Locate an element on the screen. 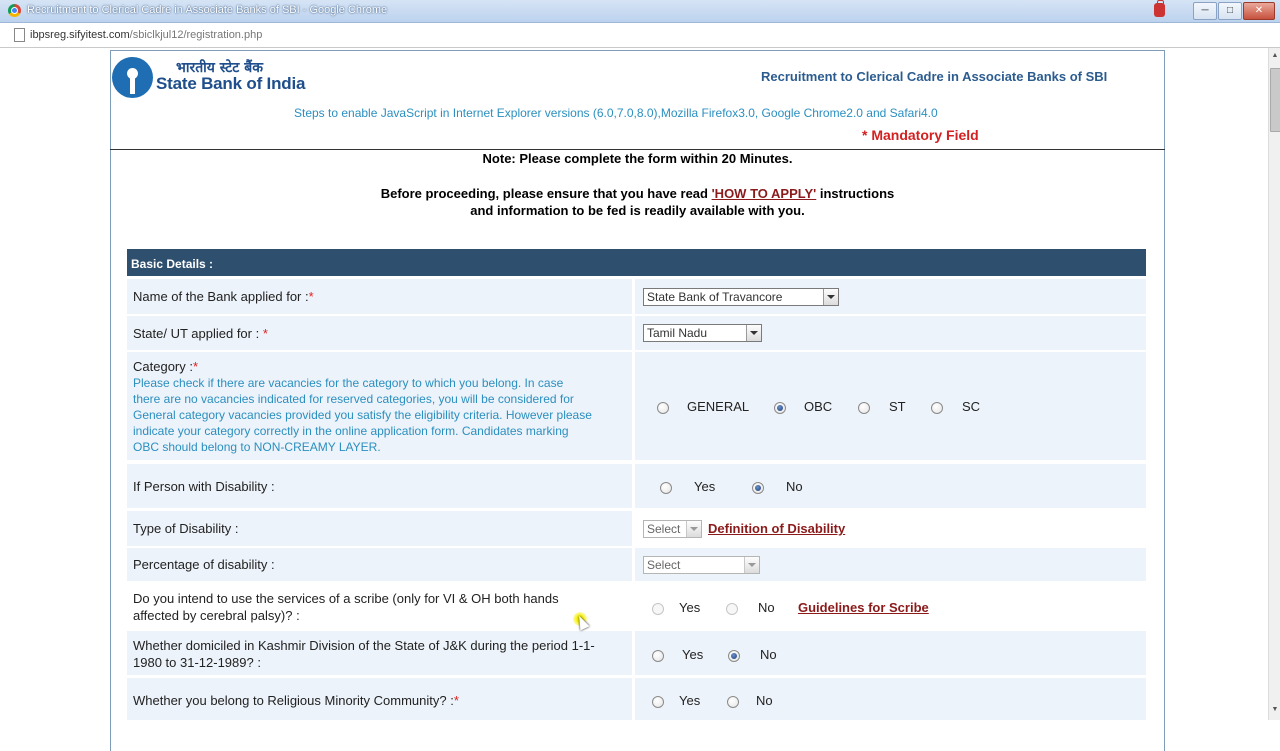 The width and height of the screenshot is (1280, 751). url-path: /sbiclkjul12/registration.php is located at coordinates (196, 35).